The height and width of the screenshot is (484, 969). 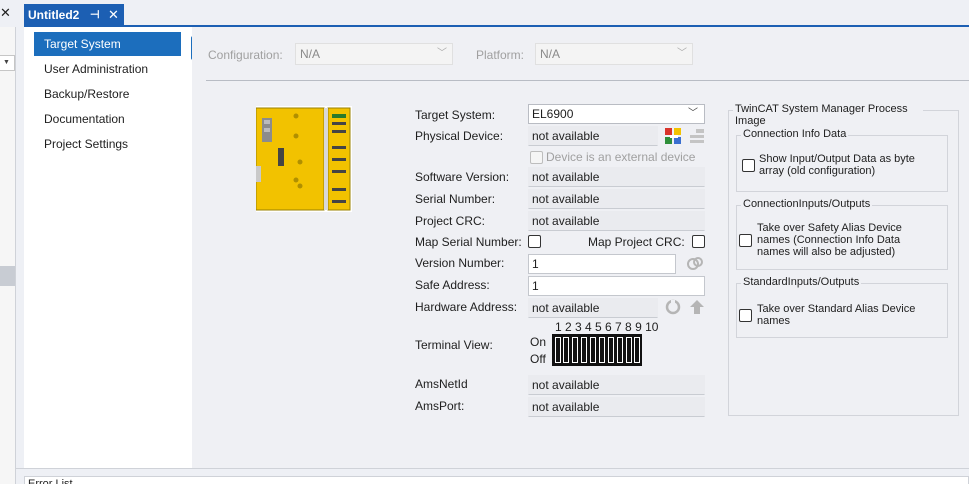 I want to click on checkbox-text-line: Take over Safety Alias Device, so click(x=829, y=228).